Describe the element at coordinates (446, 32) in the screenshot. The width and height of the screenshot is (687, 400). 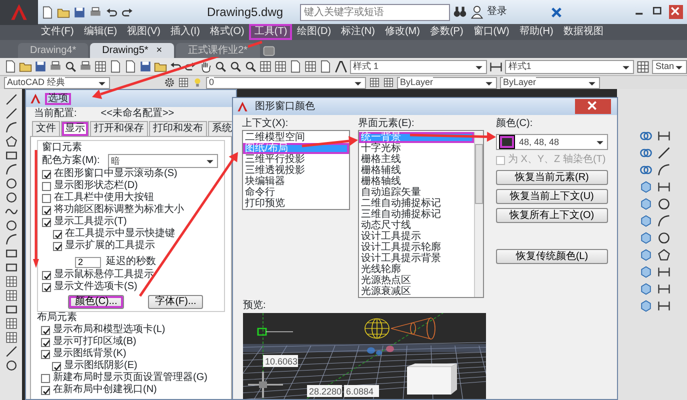
I see `menu-item: 参数(P)` at that location.